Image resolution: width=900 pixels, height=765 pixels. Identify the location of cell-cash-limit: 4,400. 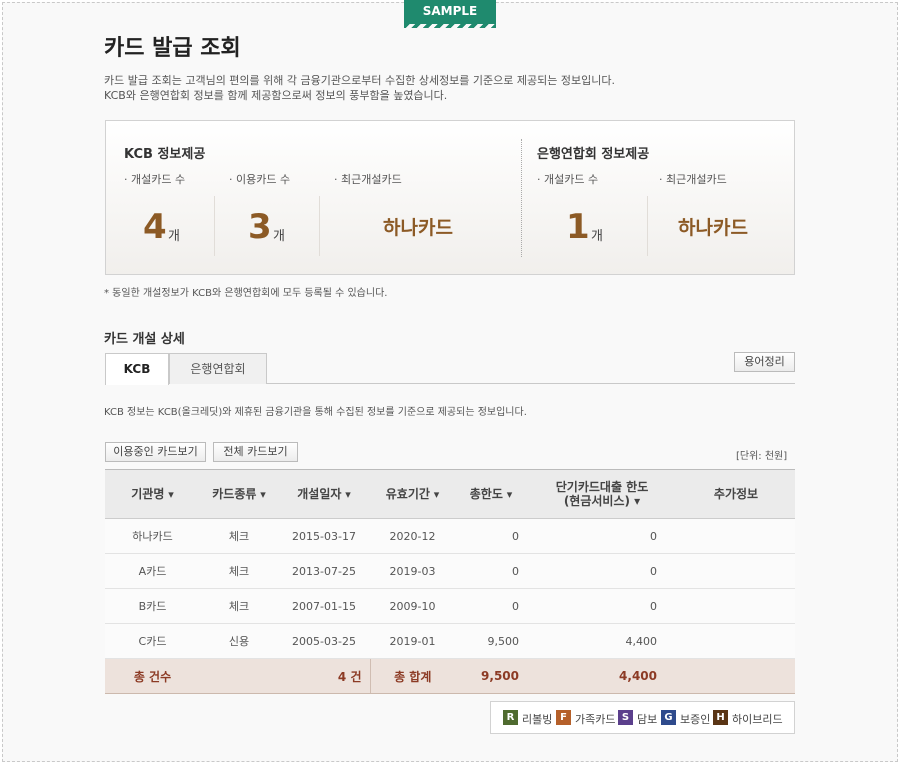
(602, 641).